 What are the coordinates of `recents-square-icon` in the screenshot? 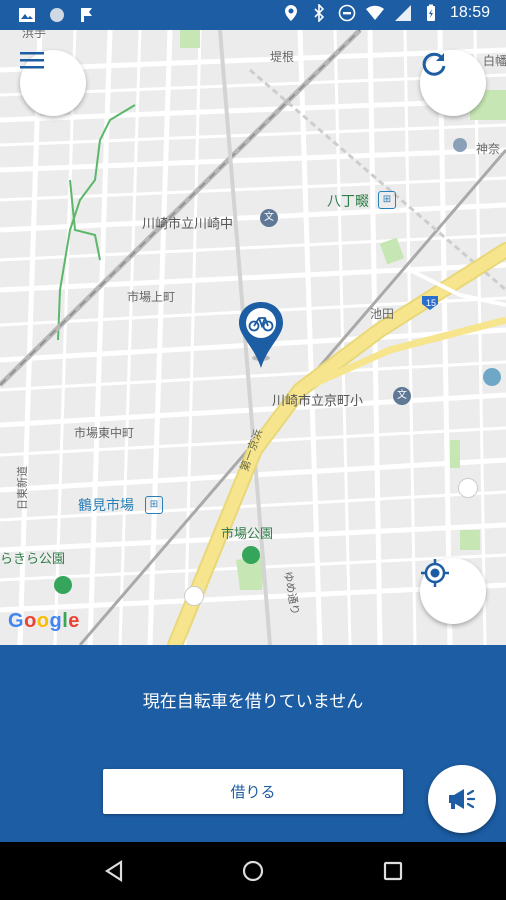 It's located at (393, 871).